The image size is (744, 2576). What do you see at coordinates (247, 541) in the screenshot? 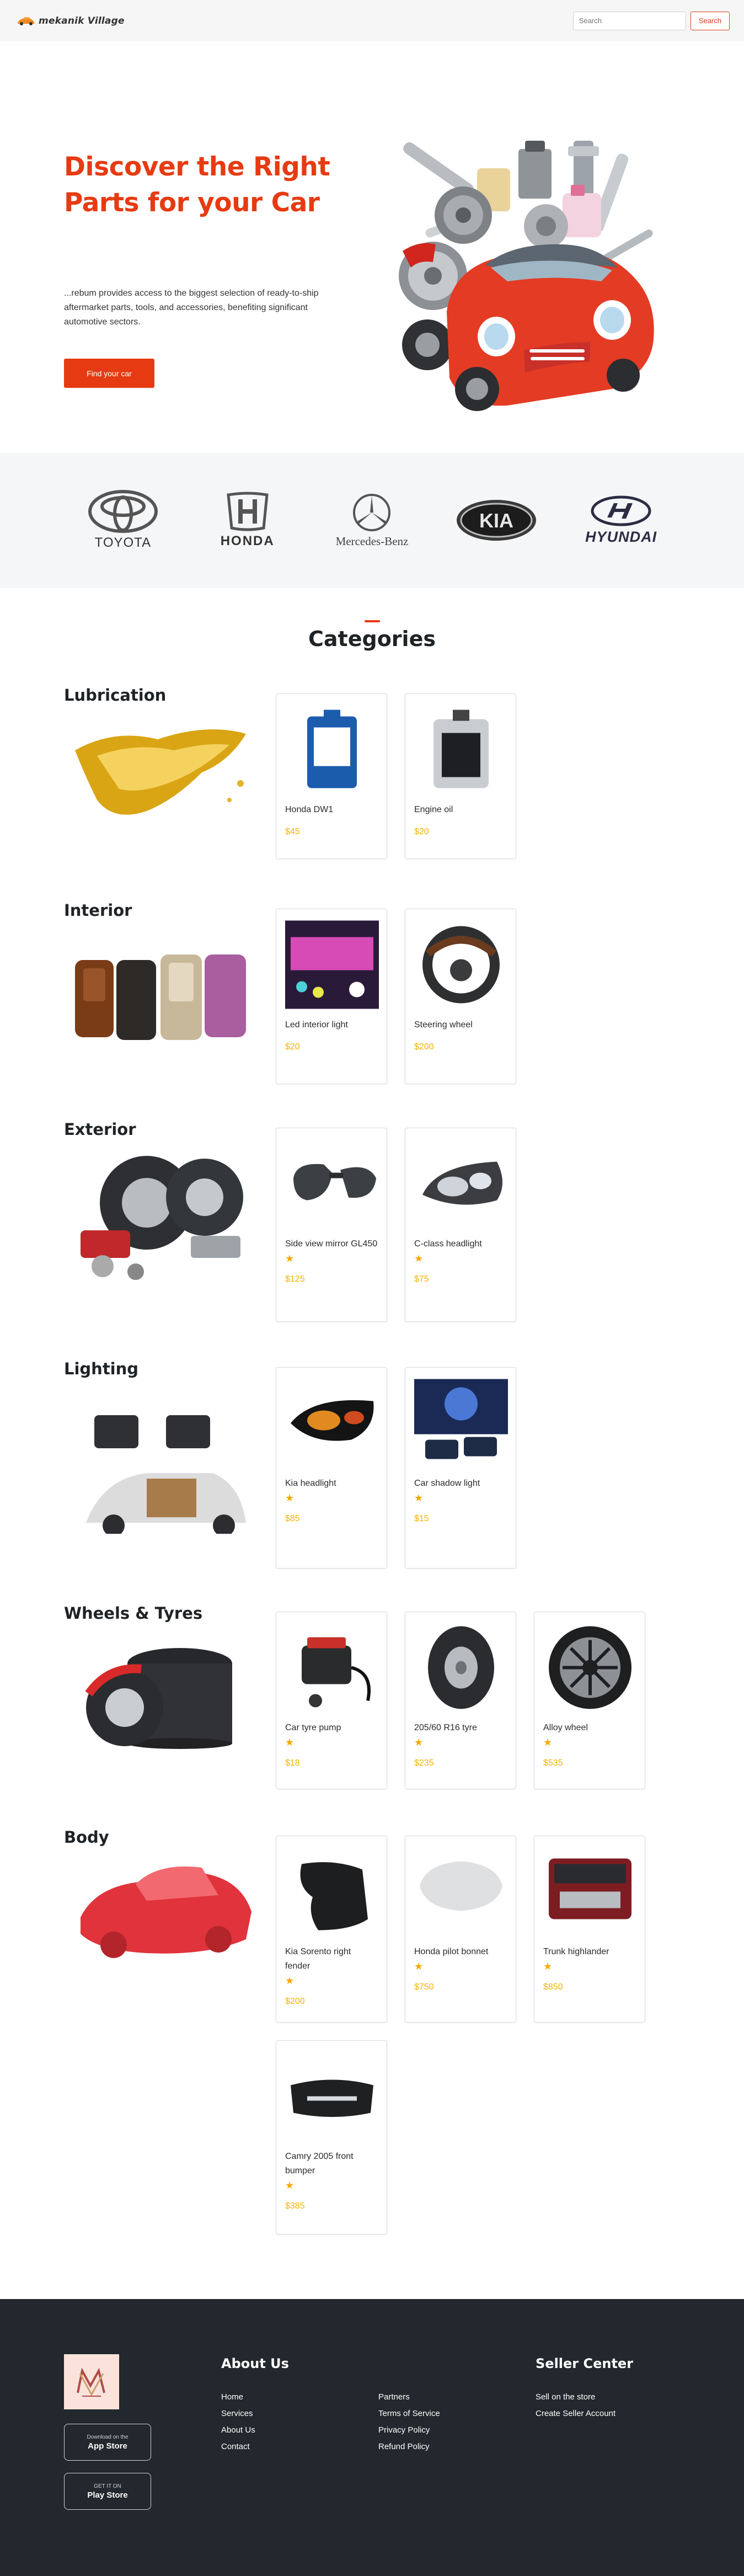
I see `brand-name: HONDA` at bounding box center [247, 541].